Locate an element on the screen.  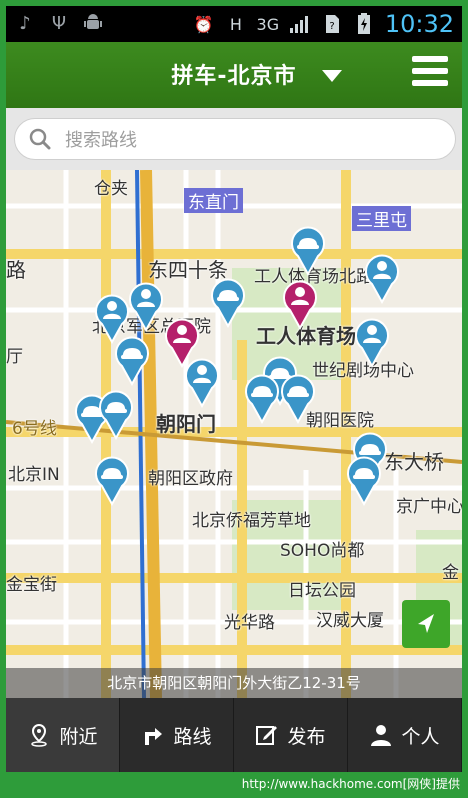
map-label: 京广中心 is located at coordinates (429, 507).